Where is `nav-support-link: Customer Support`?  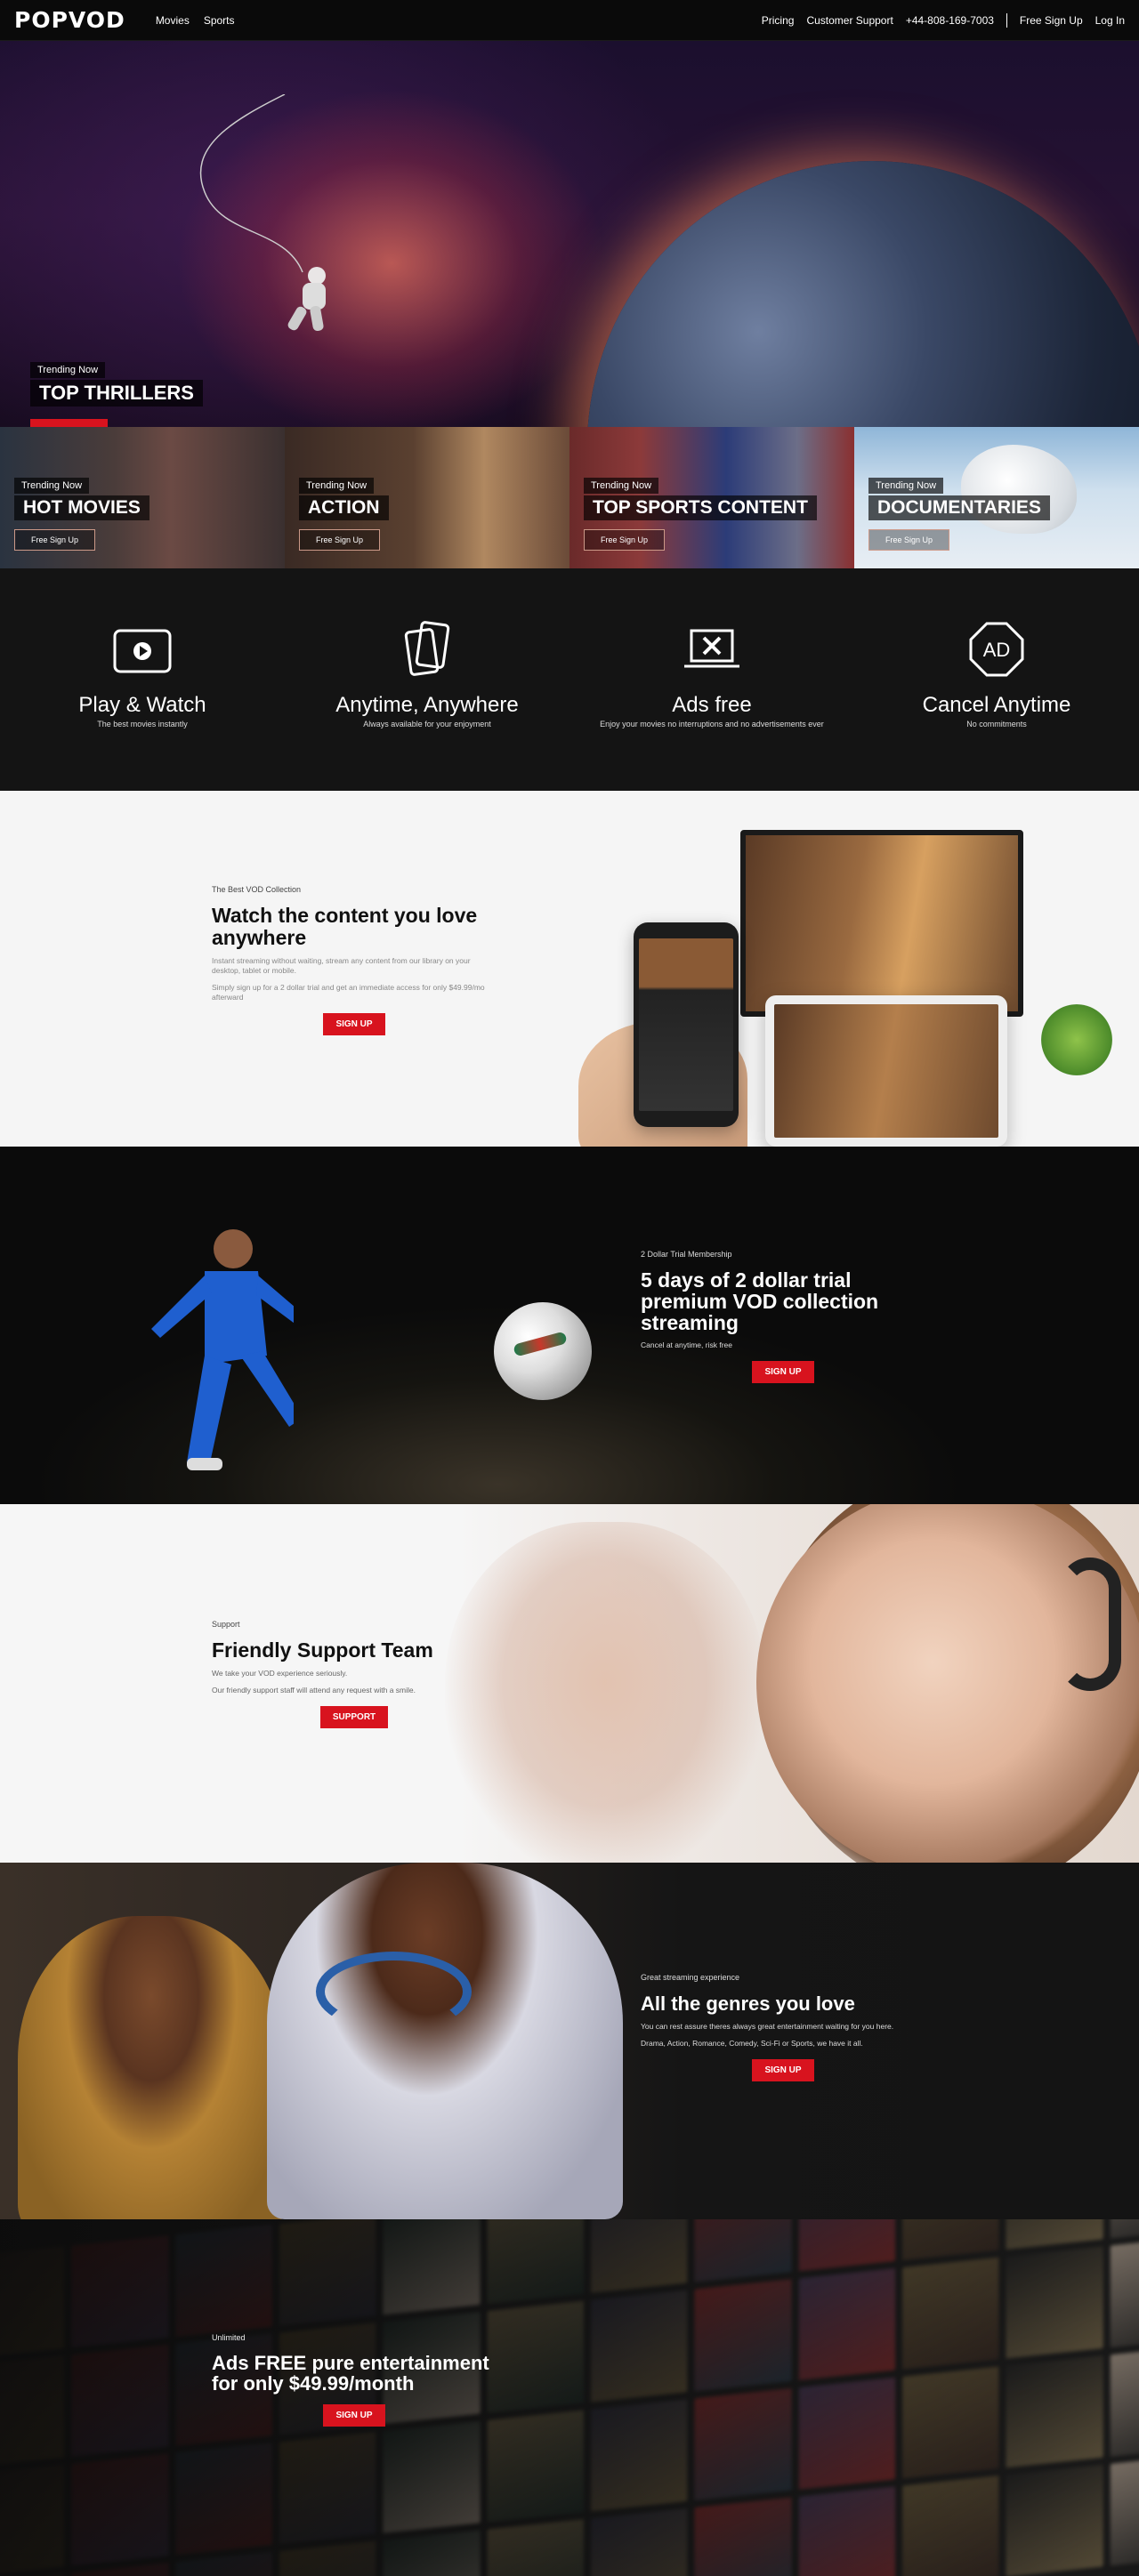
nav-support-link: Customer Support is located at coordinates (849, 20).